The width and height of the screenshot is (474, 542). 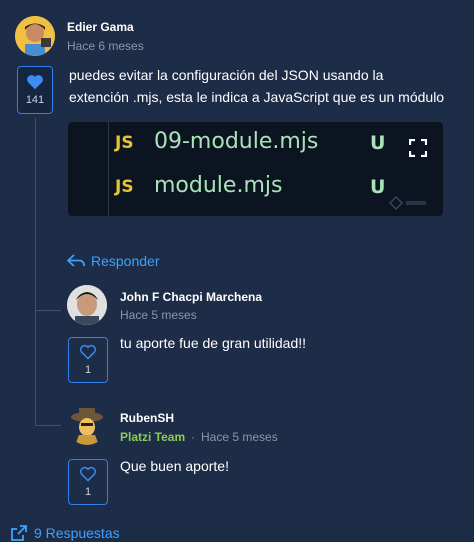 I want to click on file-row: JS module.mjs U, so click(x=258, y=186).